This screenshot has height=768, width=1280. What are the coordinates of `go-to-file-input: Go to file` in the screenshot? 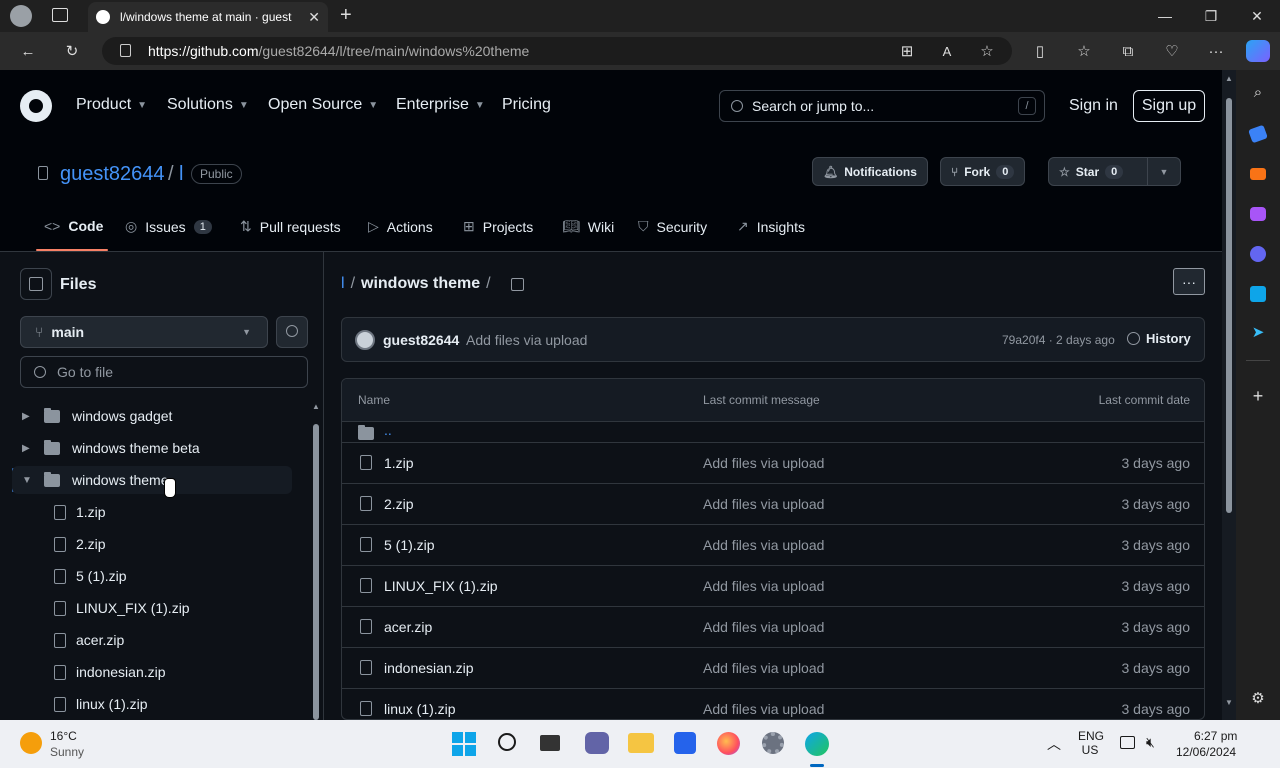 It's located at (164, 372).